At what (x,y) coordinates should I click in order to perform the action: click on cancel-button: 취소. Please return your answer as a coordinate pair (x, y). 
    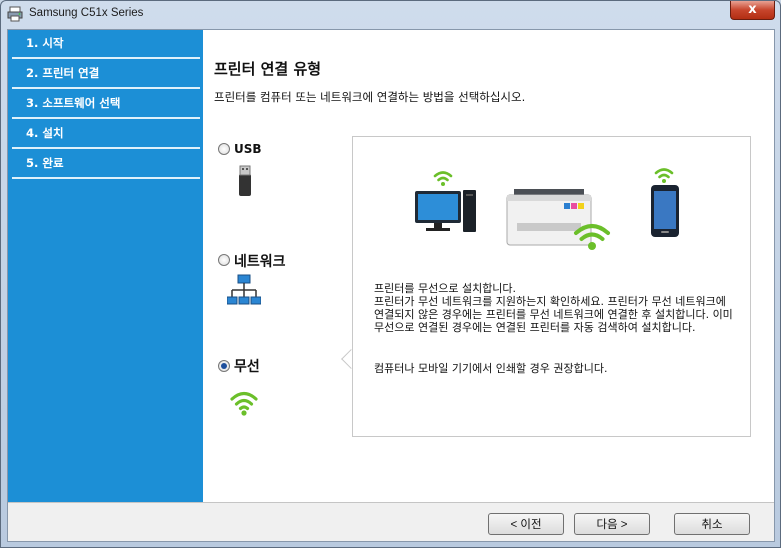
    Looking at the image, I should click on (712, 524).